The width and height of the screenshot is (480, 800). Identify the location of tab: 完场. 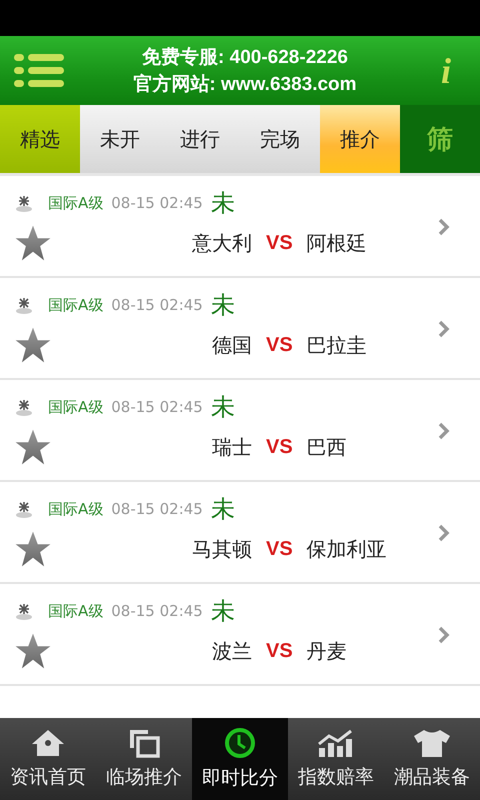
(280, 139).